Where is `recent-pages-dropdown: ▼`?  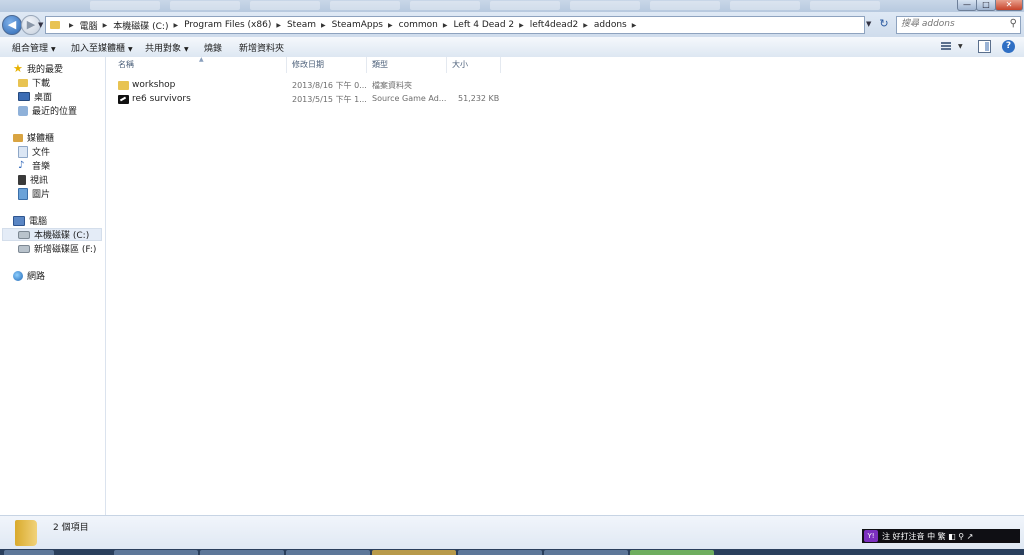
recent-pages-dropdown: ▼ is located at coordinates (40, 25).